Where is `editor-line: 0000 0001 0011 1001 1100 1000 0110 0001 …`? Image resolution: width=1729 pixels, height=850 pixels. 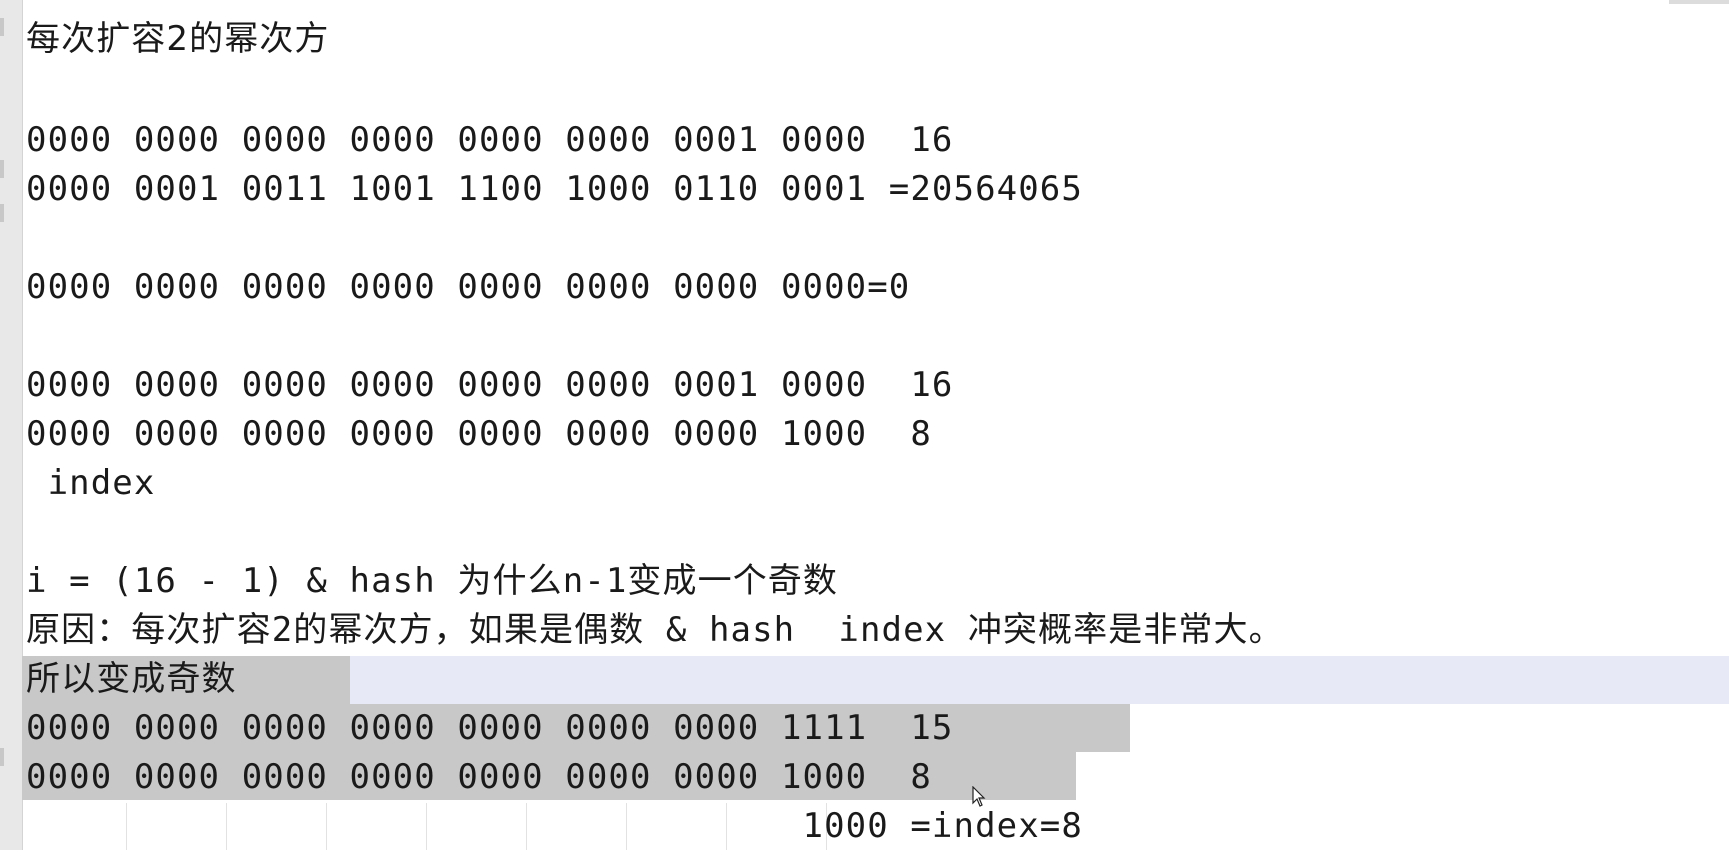 editor-line: 0000 0001 0011 1001 1100 1000 0110 0001 … is located at coordinates (554, 189).